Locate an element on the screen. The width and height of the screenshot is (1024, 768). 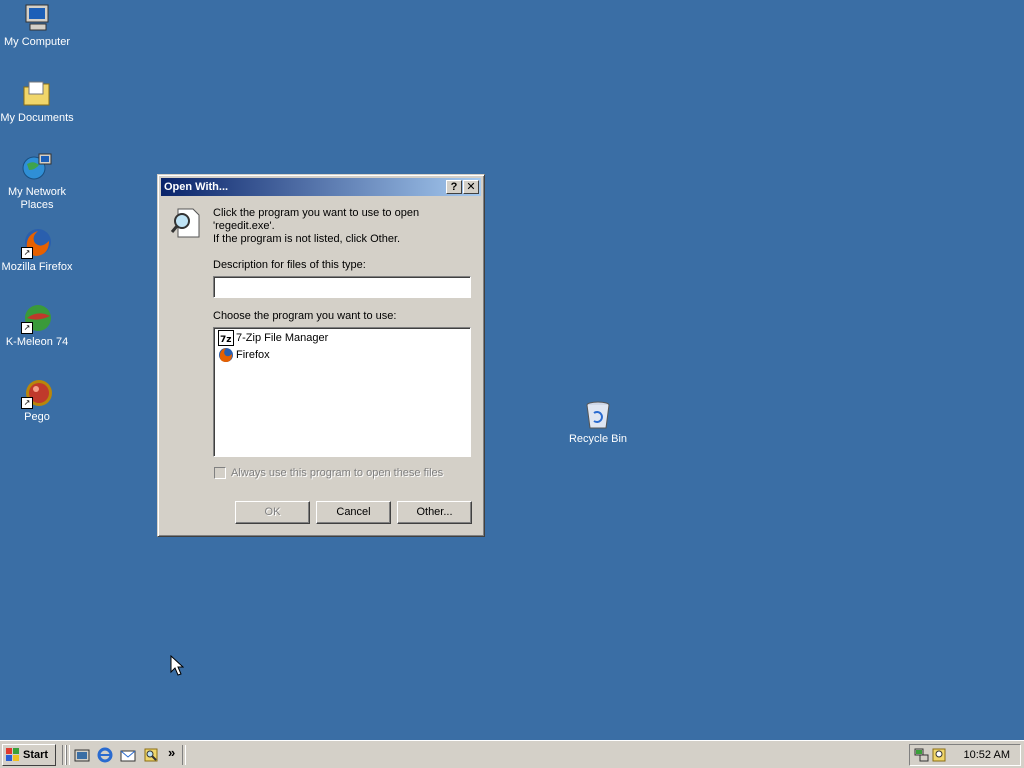
close-button: ✕ is located at coordinates (471, 187).